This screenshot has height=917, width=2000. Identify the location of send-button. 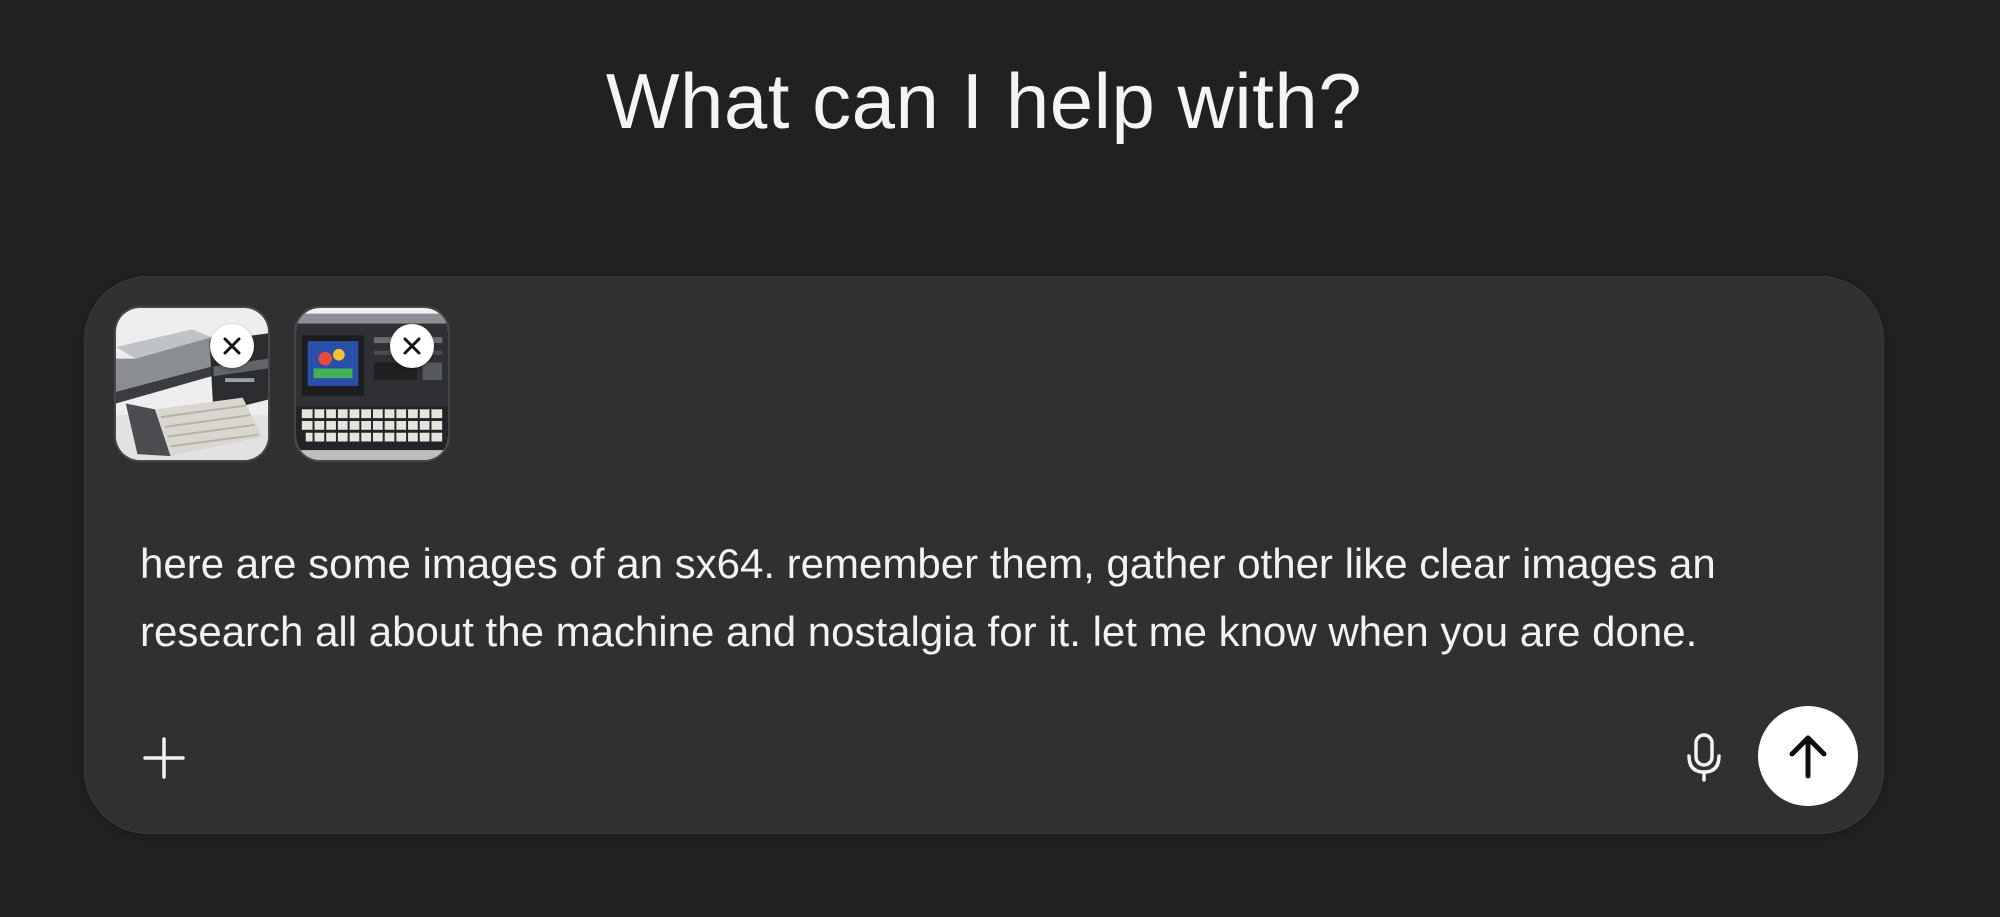
(1808, 756).